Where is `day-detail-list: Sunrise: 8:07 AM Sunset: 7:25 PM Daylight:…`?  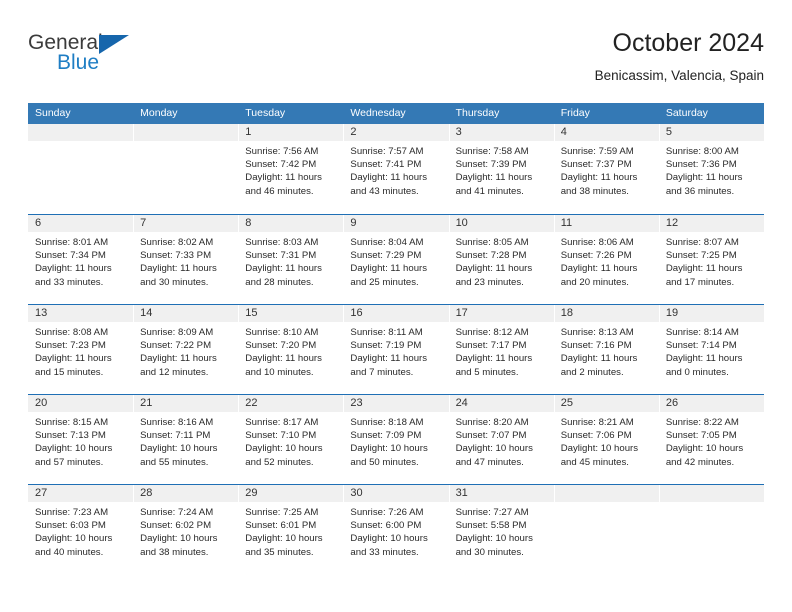 day-detail-list: Sunrise: 8:07 AM Sunset: 7:25 PM Daylight:… is located at coordinates (711, 261).